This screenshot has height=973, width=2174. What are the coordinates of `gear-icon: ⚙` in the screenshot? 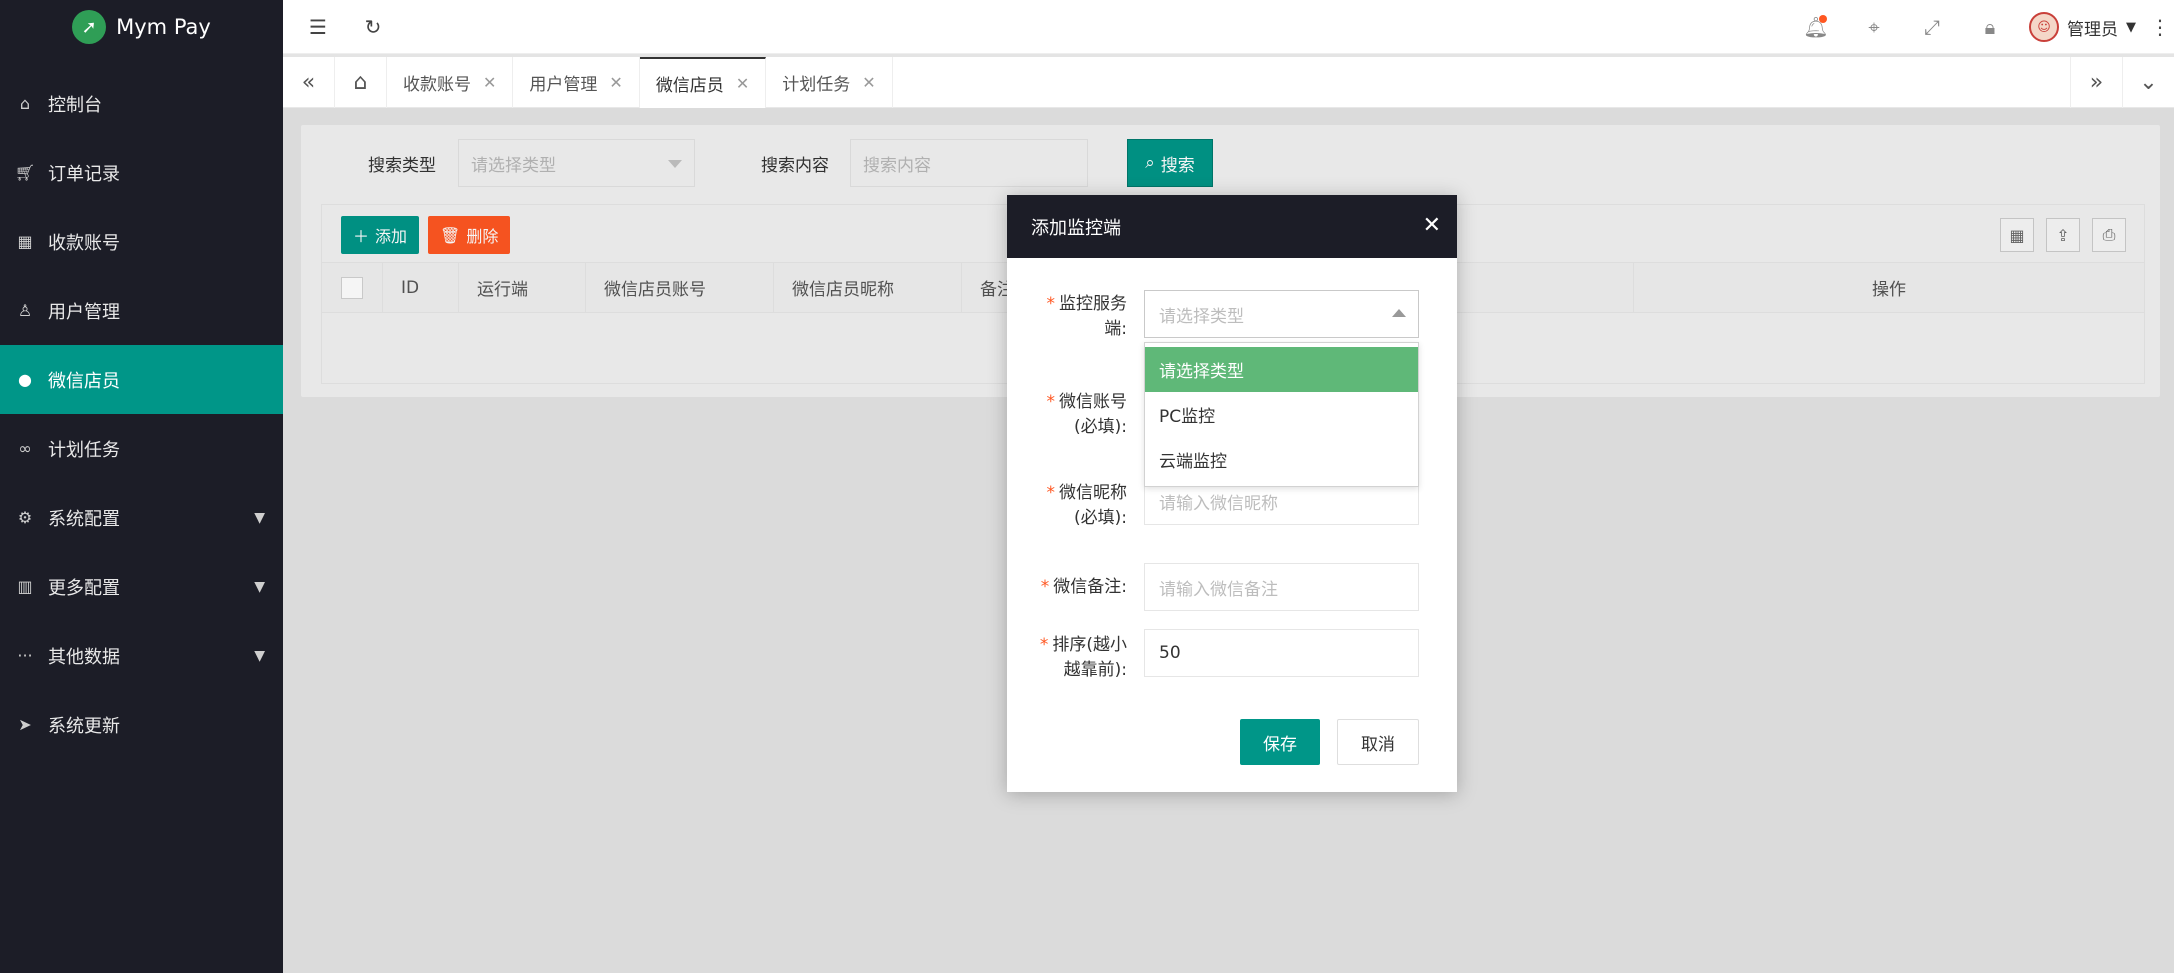 It's located at (25, 517).